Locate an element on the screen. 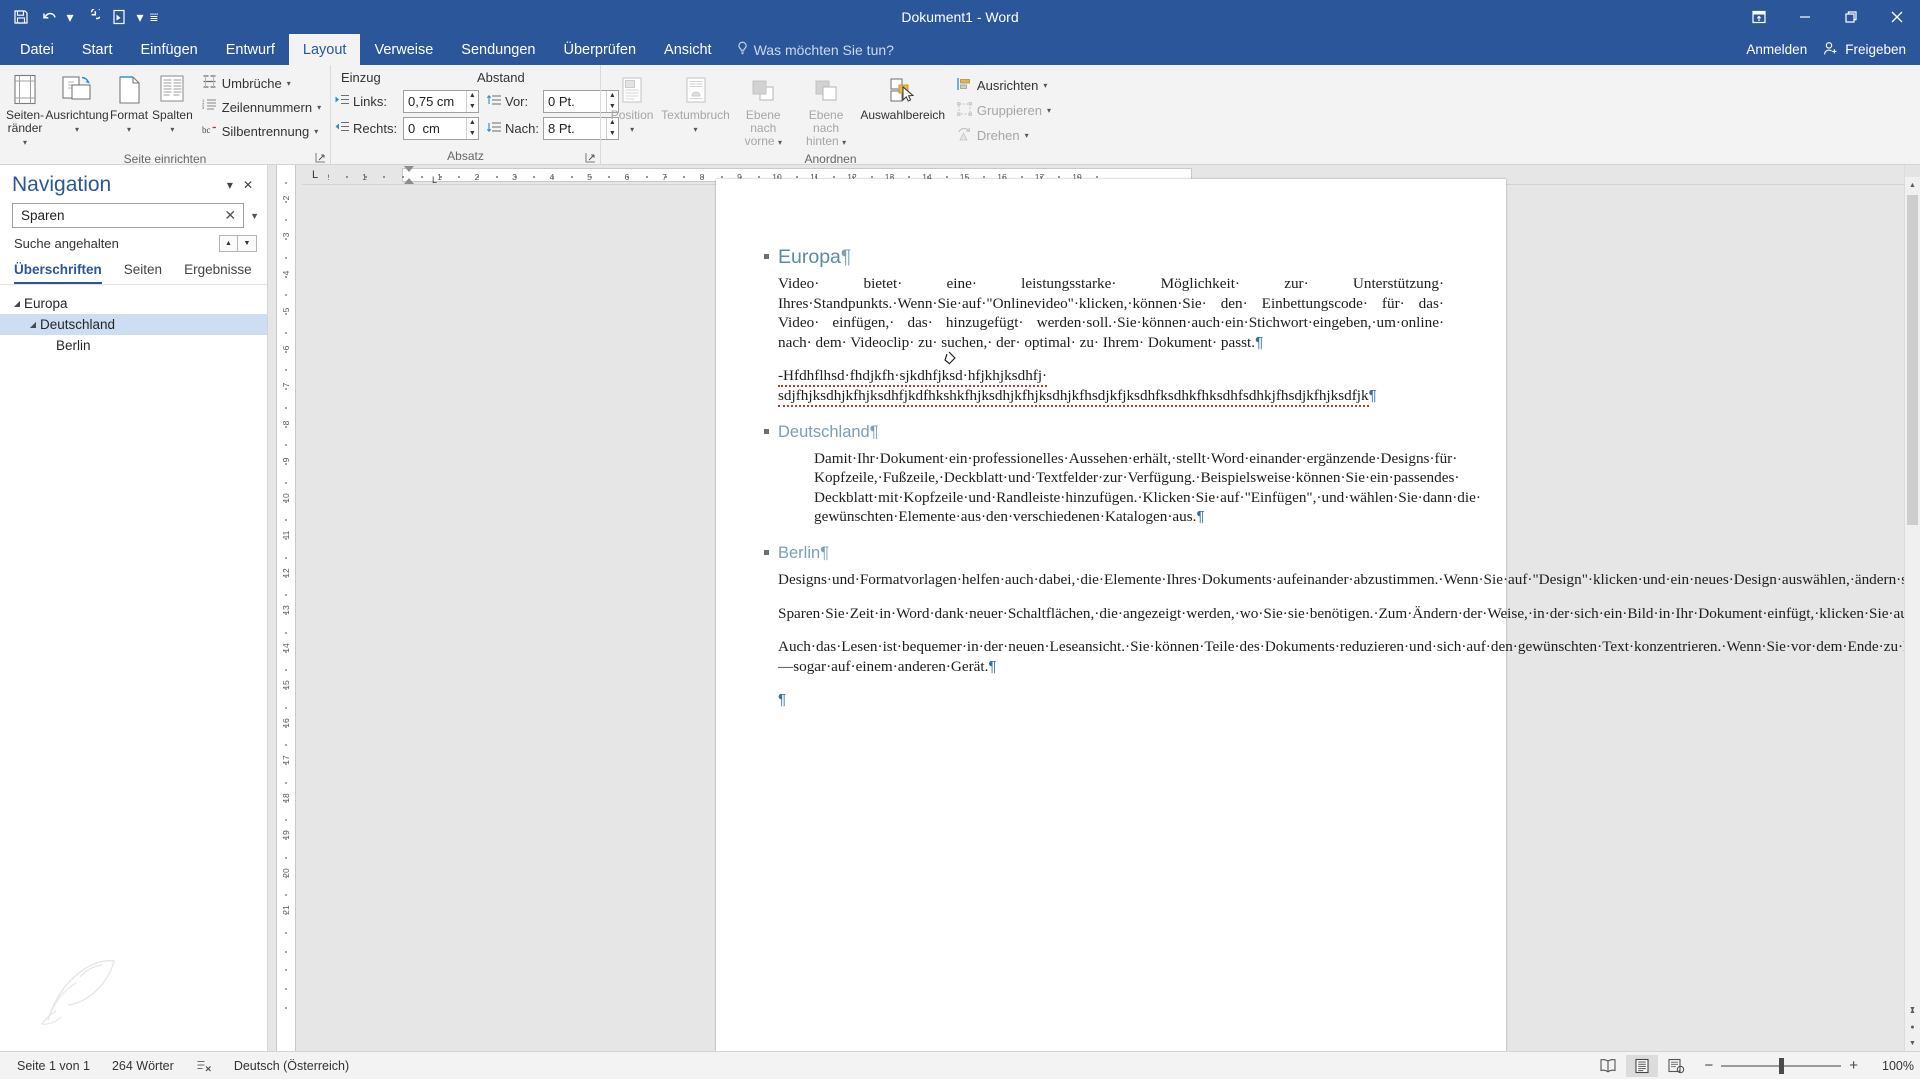 The width and height of the screenshot is (1920, 1080). undo-dropdown-icon: ▾ is located at coordinates (70, 17).